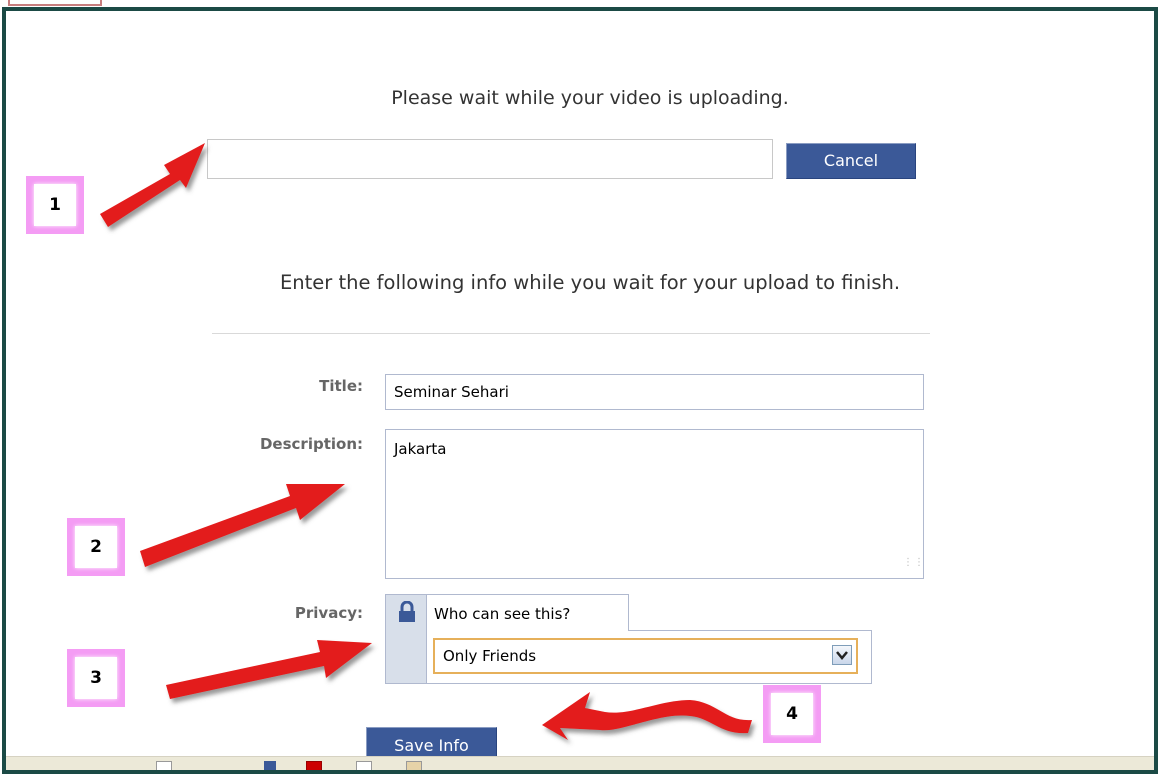 The width and height of the screenshot is (1162, 776). Describe the element at coordinates (571, 333) in the screenshot. I see `divider` at that location.